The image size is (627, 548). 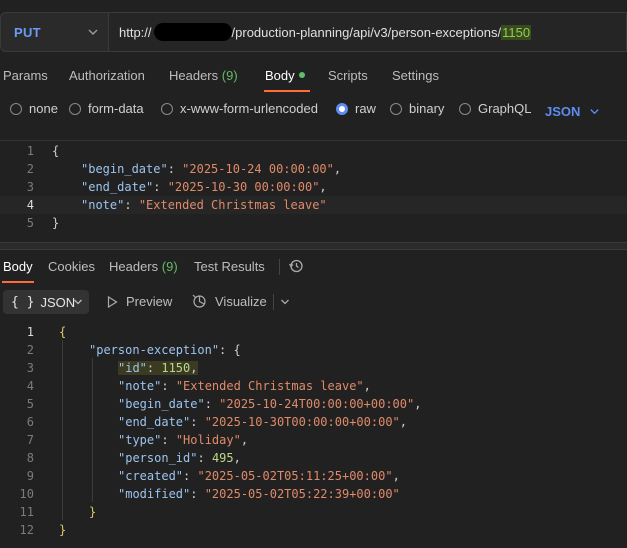 What do you see at coordinates (26, 512) in the screenshot?
I see `line-number: 11` at bounding box center [26, 512].